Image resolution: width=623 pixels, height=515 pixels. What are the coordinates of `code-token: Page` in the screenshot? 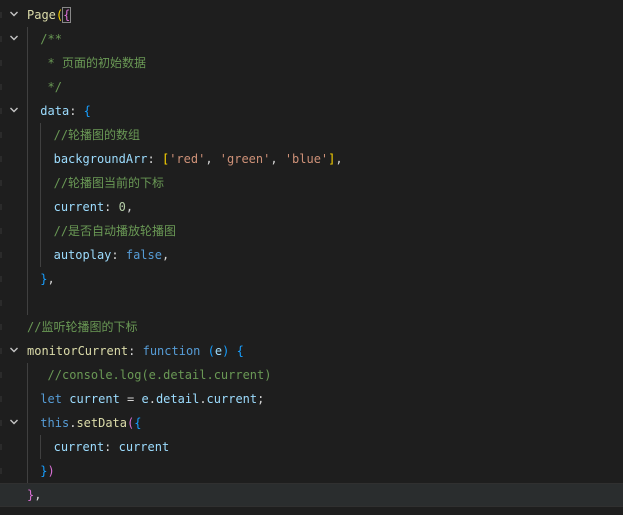 It's located at (41, 15).